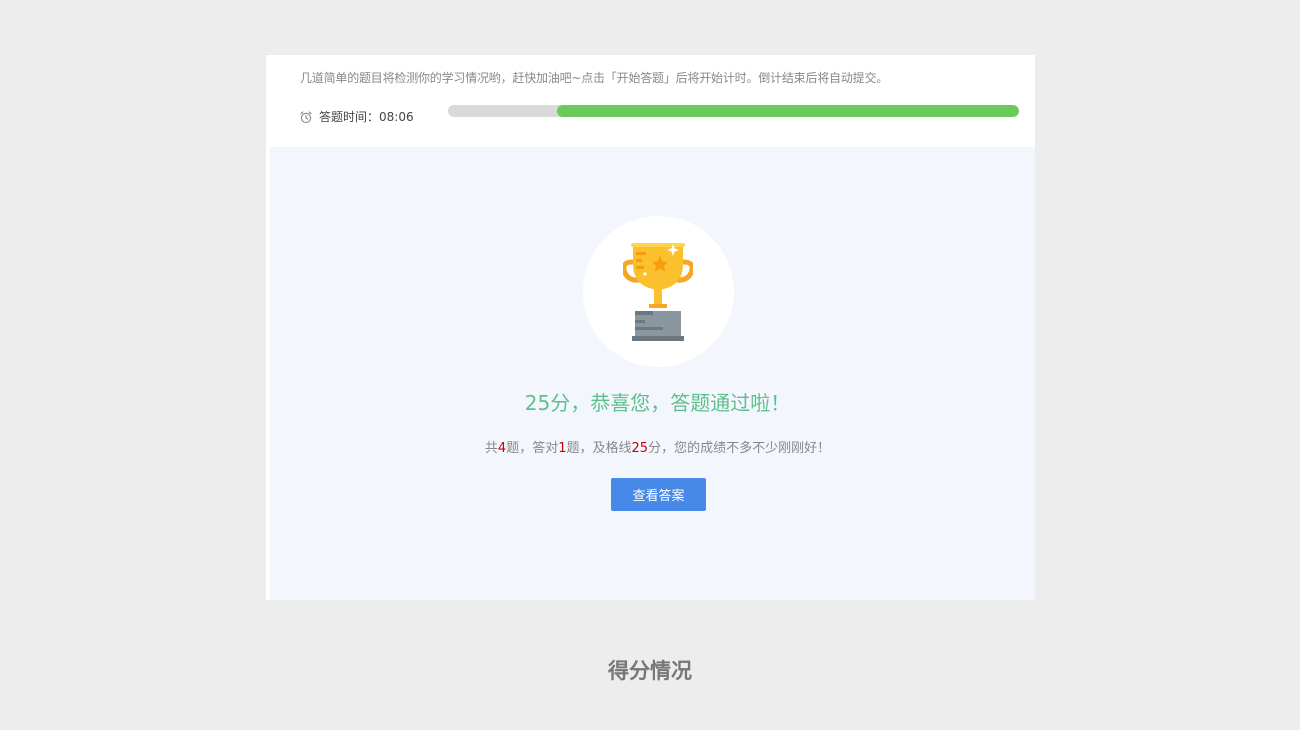  What do you see at coordinates (640, 448) in the screenshot?
I see `pass-line: 25` at bounding box center [640, 448].